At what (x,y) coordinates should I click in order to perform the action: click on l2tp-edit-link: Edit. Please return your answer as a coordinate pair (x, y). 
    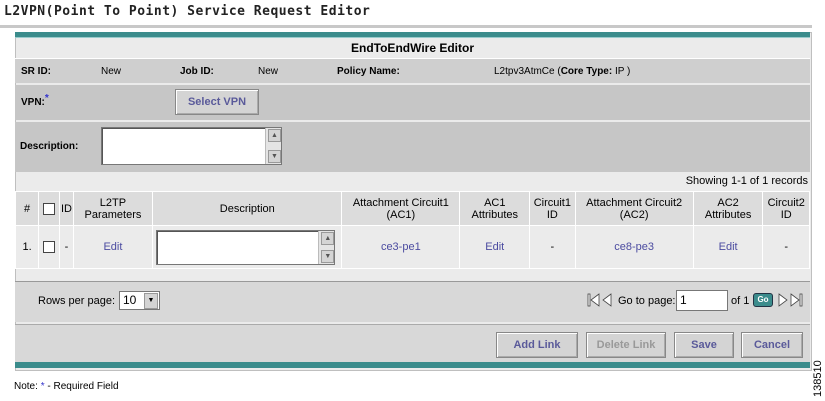
    Looking at the image, I should click on (113, 247).